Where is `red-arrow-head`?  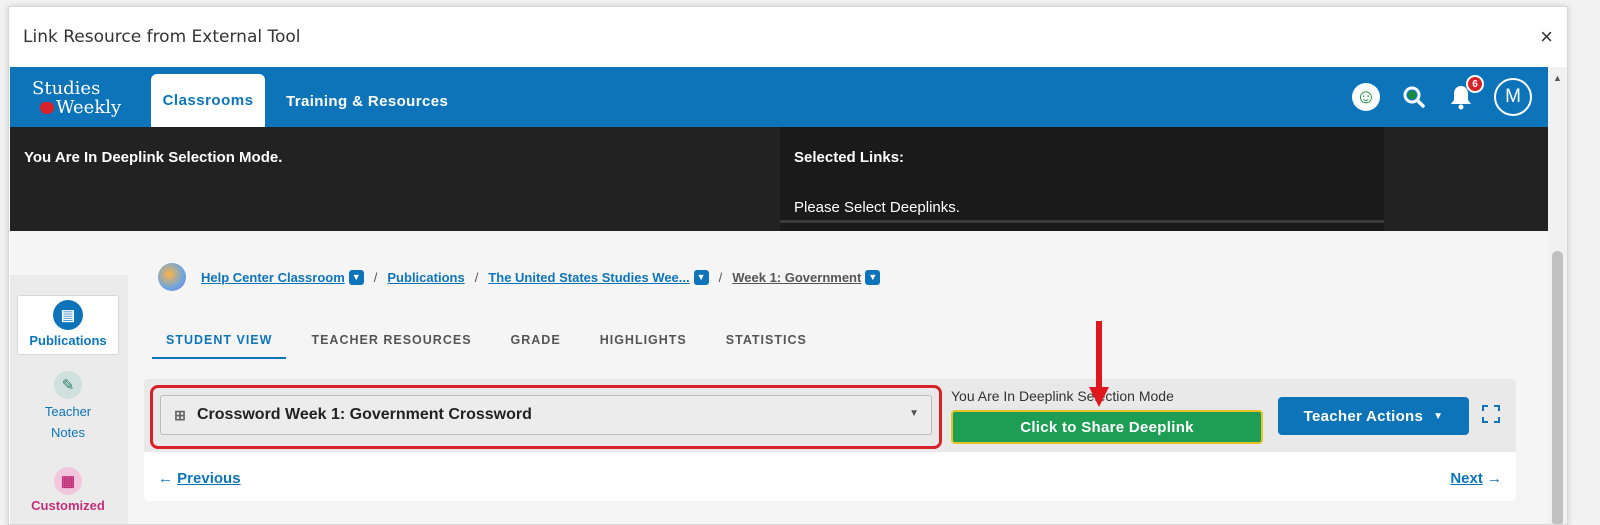 red-arrow-head is located at coordinates (1099, 397).